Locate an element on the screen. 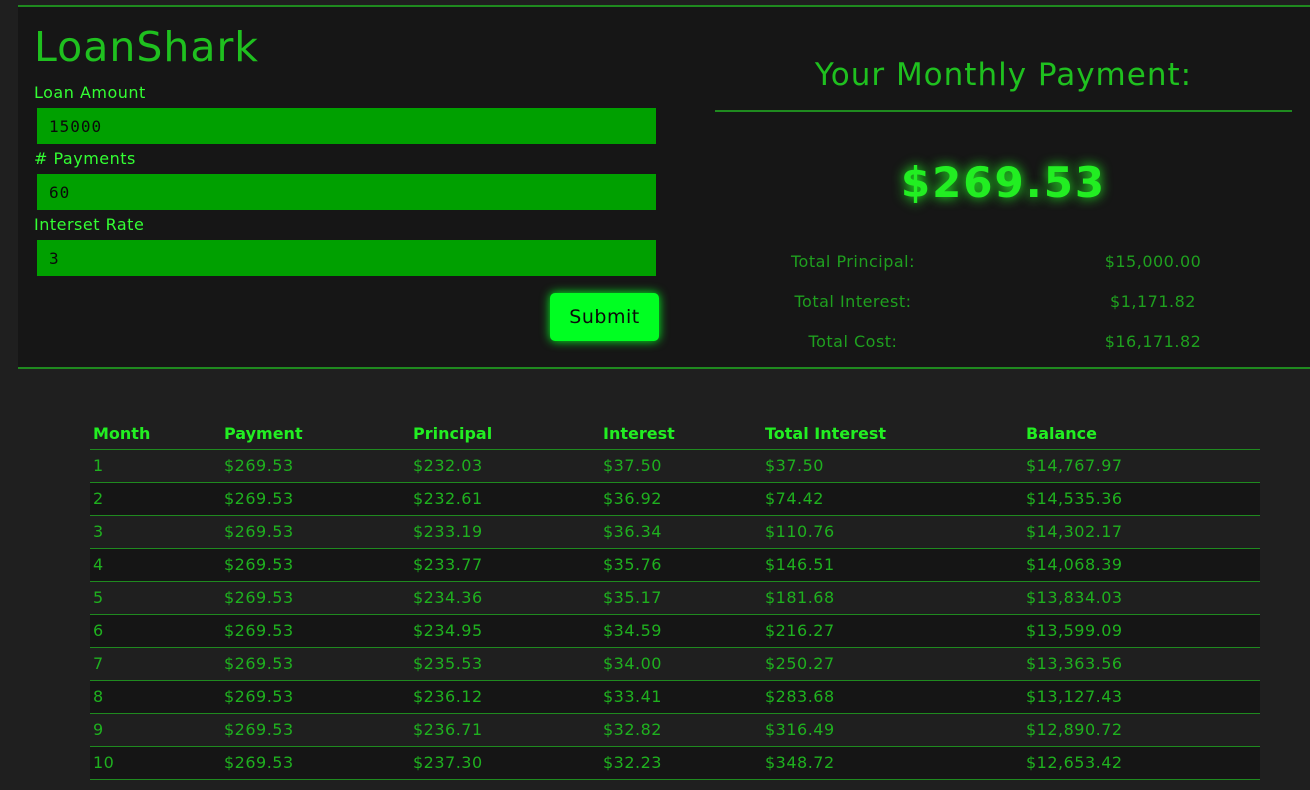 Image resolution: width=1310 pixels, height=790 pixels. table-row: 8 $269.53 $236.12 $33.41 $283.68 $13,127.43 is located at coordinates (675, 697).